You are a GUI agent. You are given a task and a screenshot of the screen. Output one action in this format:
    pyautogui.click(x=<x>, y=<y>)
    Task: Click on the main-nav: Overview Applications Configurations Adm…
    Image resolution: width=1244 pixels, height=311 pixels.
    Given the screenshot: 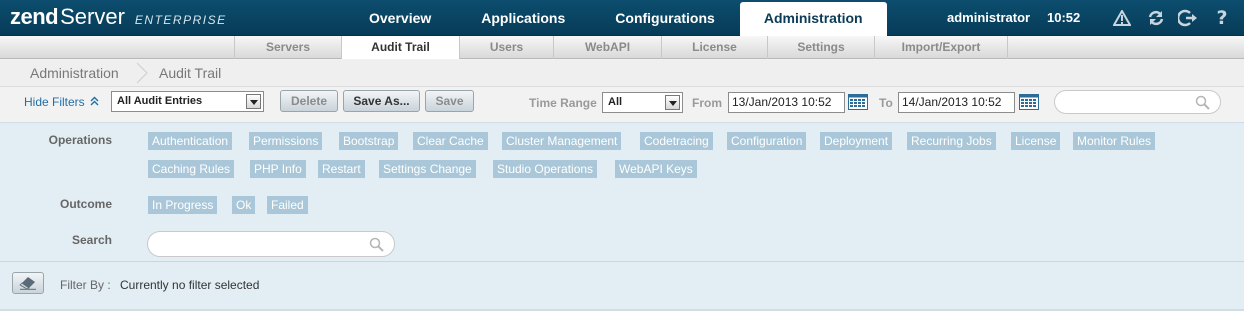 What is the action you would take?
    pyautogui.click(x=615, y=18)
    